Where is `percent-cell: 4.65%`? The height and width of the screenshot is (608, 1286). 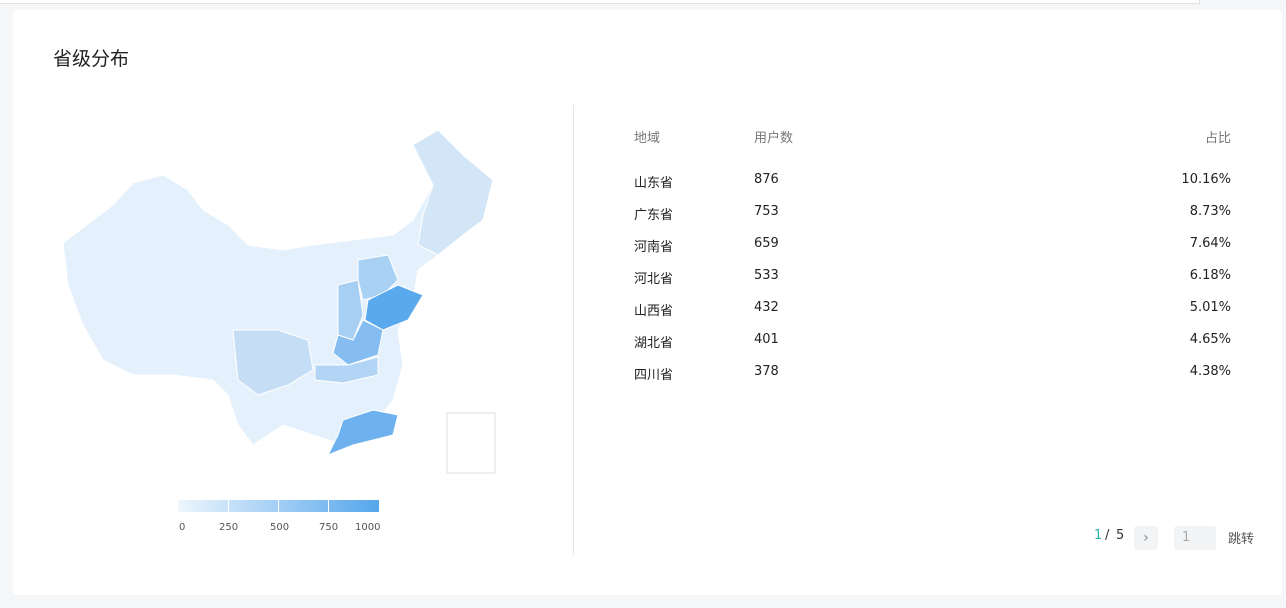
percent-cell: 4.65% is located at coordinates (1210, 339).